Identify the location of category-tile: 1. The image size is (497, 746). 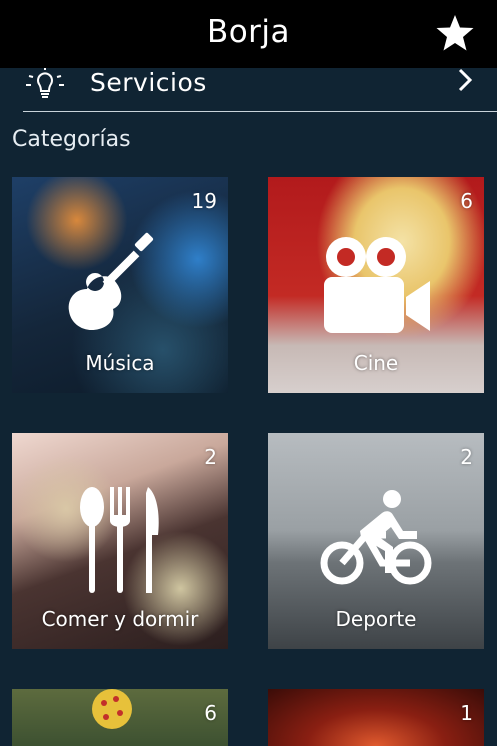
(376, 717).